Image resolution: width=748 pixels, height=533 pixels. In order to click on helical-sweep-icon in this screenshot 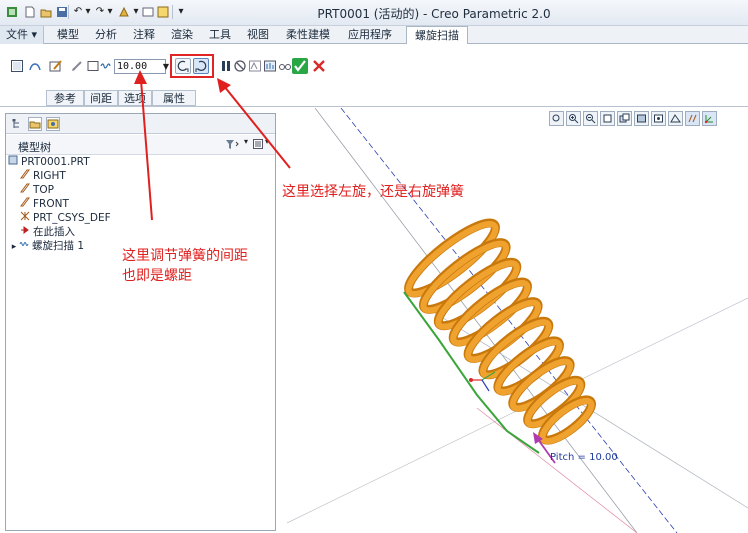, I will do `click(24, 246)`.